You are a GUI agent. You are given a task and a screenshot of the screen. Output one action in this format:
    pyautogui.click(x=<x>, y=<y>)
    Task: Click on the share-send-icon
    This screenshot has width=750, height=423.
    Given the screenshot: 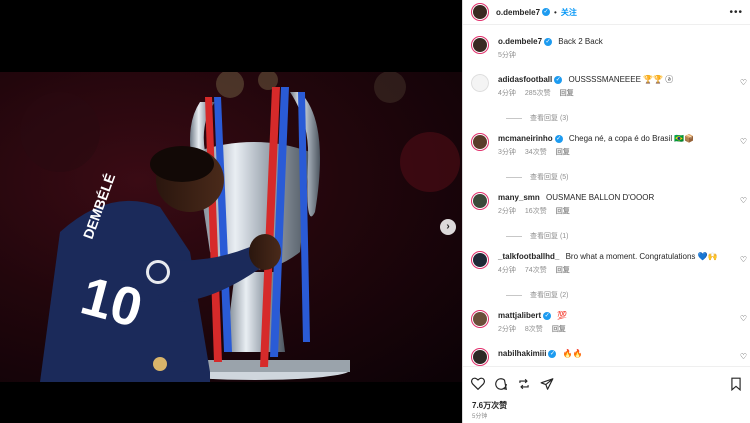 What is the action you would take?
    pyautogui.click(x=547, y=384)
    